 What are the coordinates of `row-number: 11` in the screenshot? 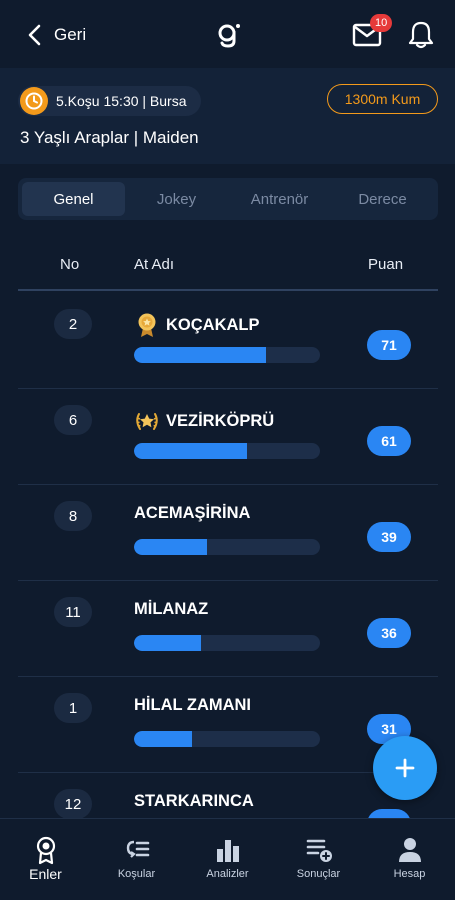 It's located at (73, 612).